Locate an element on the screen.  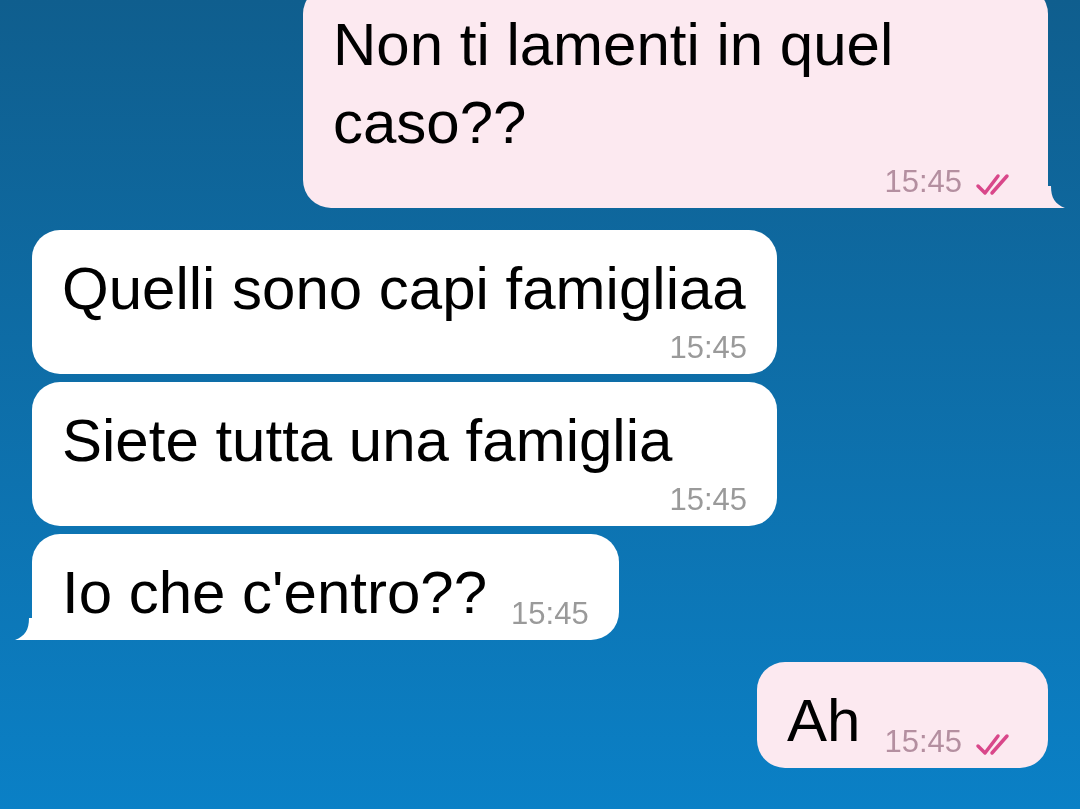
message-text: Ah is located at coordinates (824, 721).